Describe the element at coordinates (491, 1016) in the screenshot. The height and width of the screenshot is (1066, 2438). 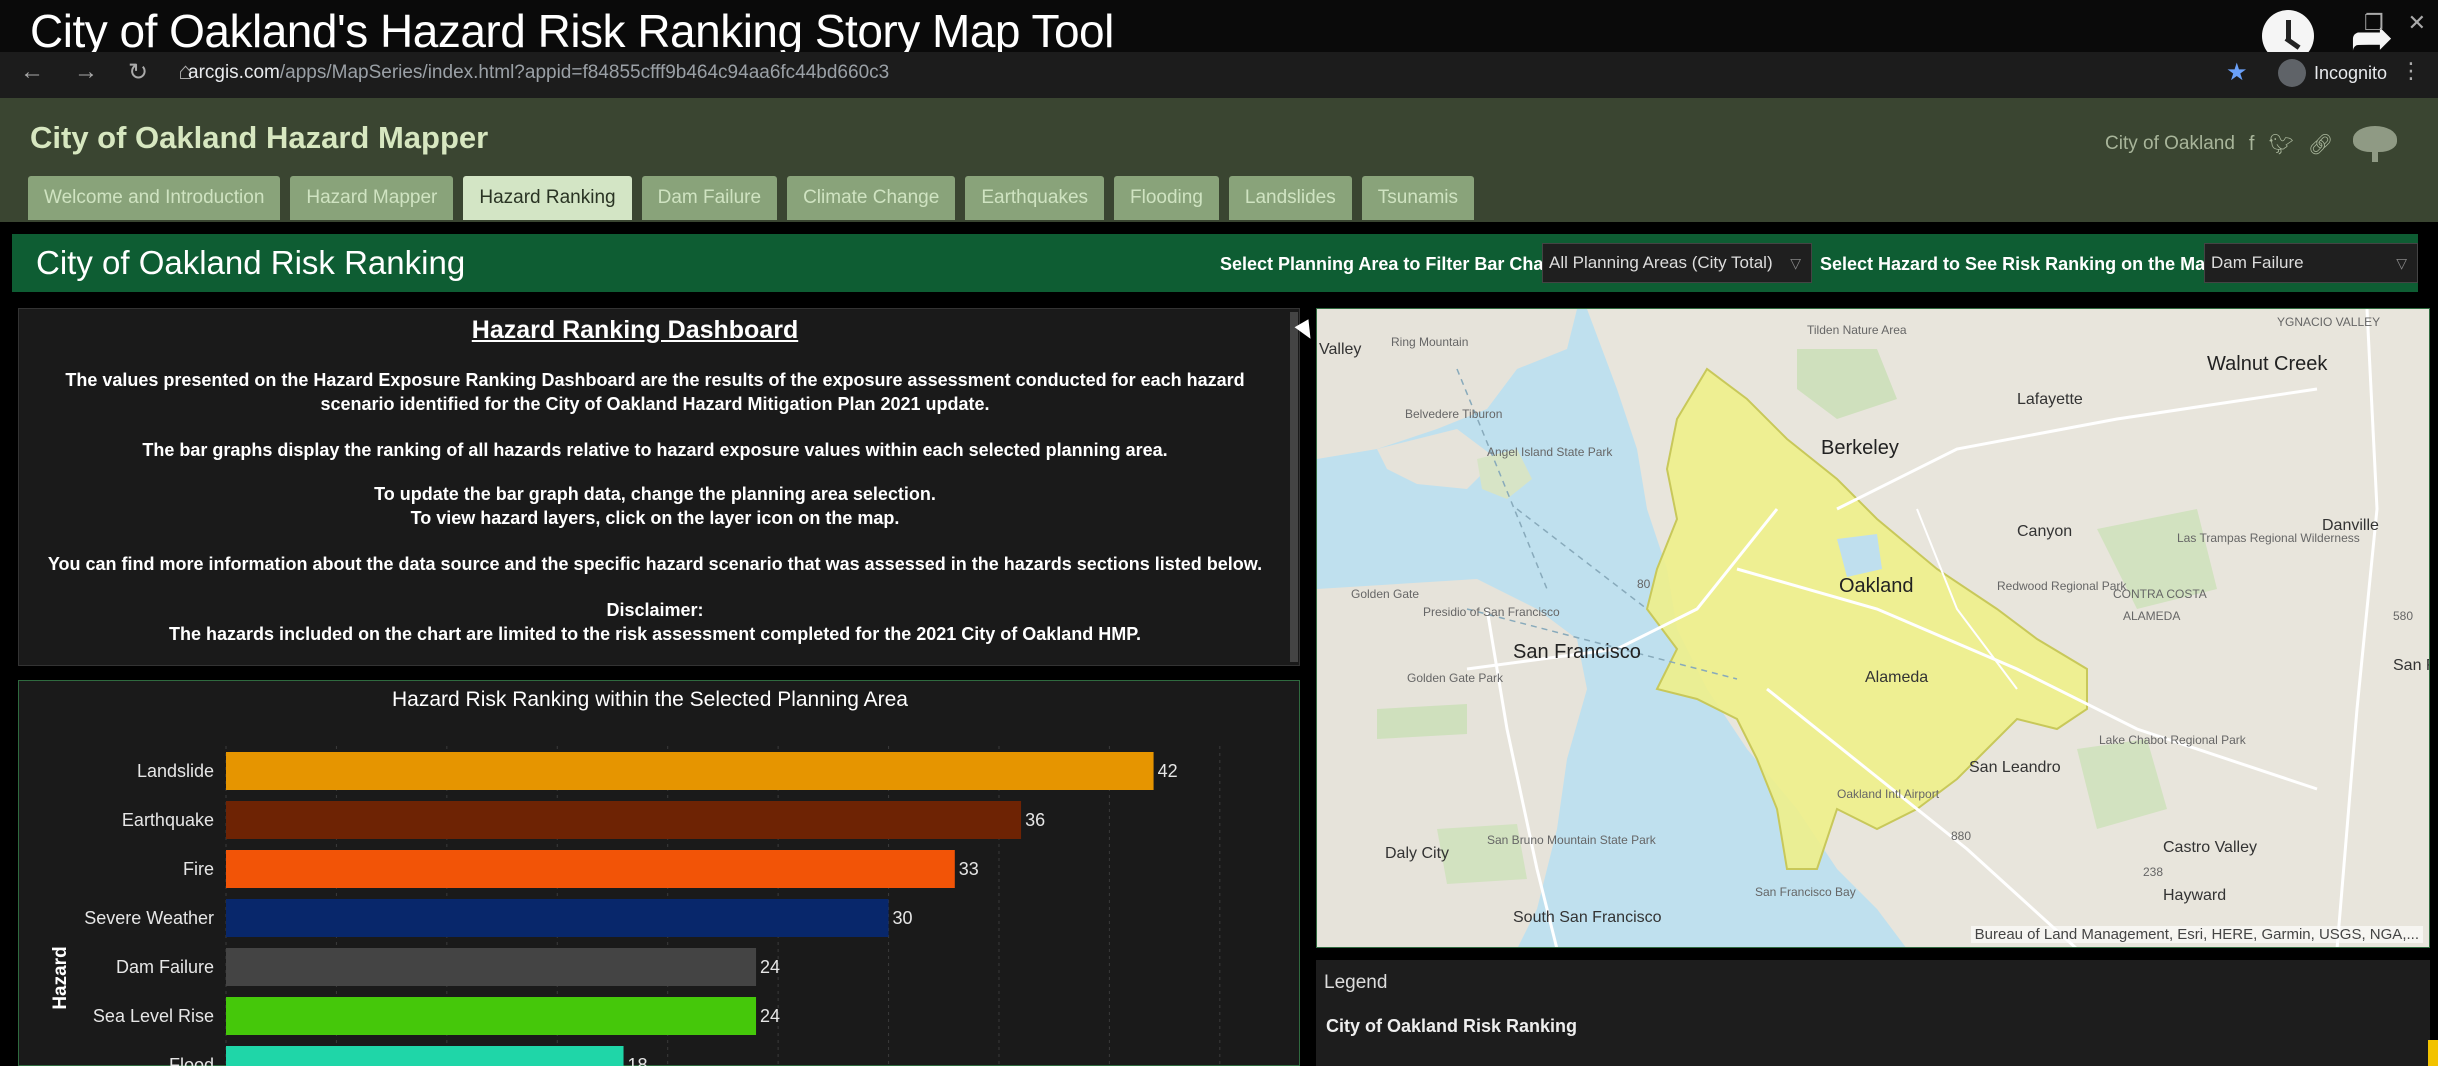
I see `bar-sea-level-rise` at that location.